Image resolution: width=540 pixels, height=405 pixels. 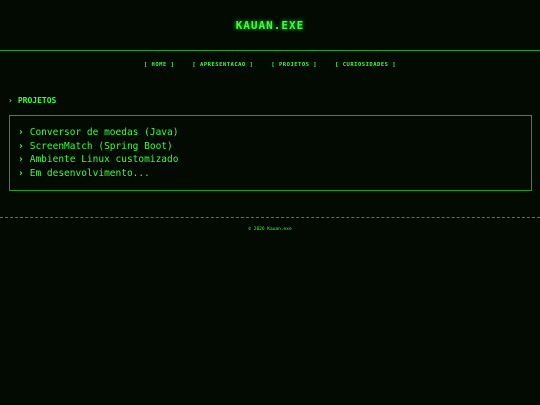 What do you see at coordinates (274, 133) in the screenshot?
I see `list-item: › Conversor de moedas (Java)` at bounding box center [274, 133].